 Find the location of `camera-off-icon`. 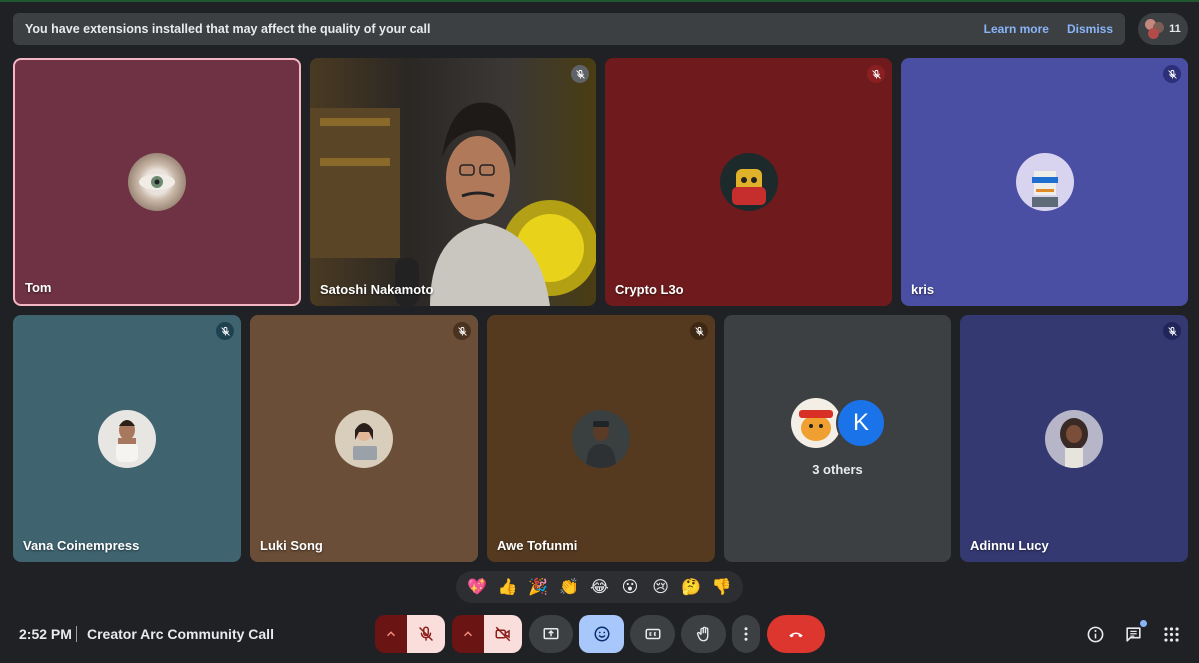

camera-off-icon is located at coordinates (503, 634).